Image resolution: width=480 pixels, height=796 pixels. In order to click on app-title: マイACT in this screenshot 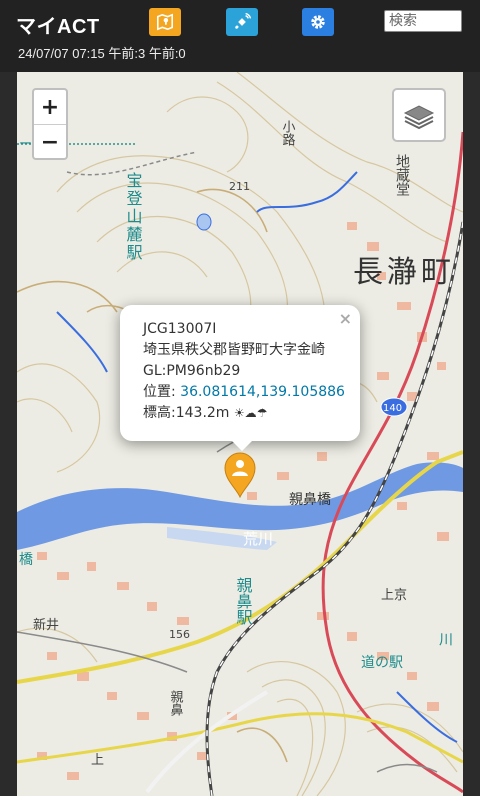, I will do `click(58, 27)`.